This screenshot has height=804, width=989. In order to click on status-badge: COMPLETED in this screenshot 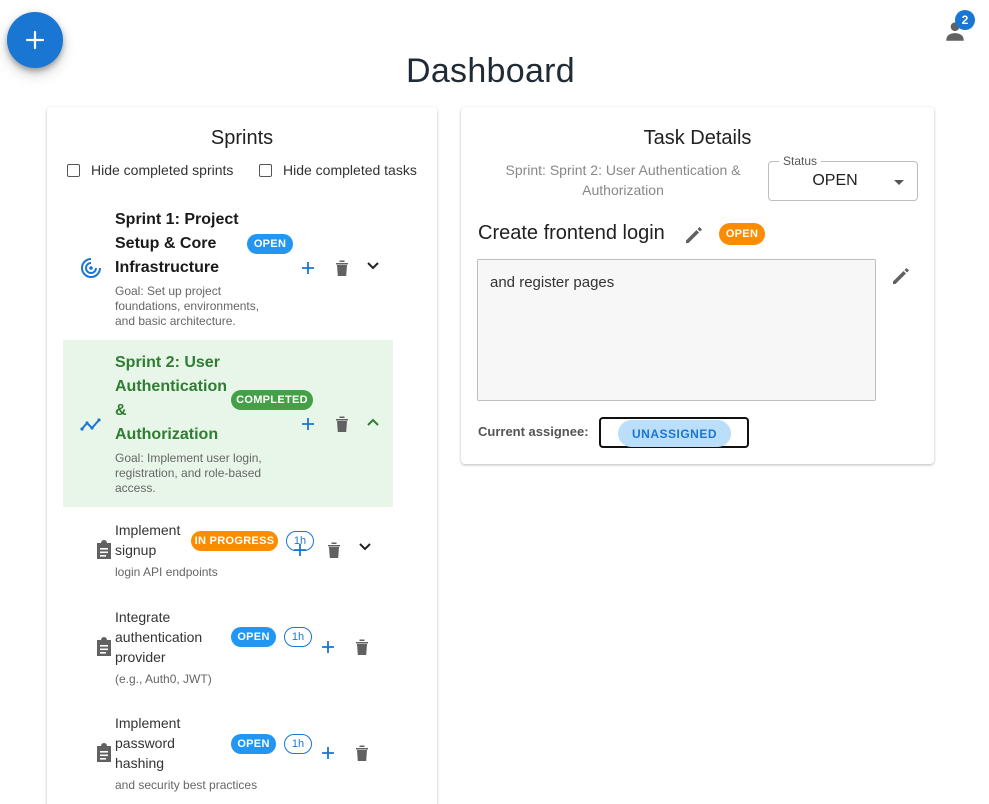, I will do `click(272, 400)`.